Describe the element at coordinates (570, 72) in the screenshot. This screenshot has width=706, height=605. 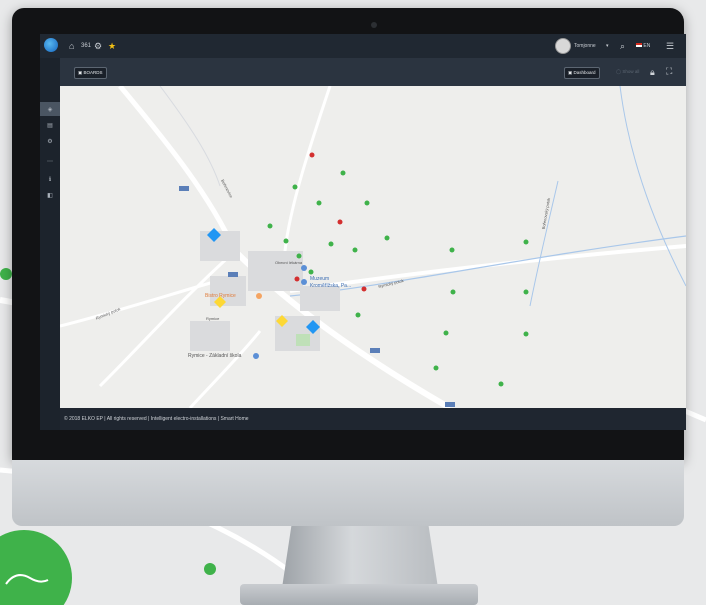
I see `dashboard-icon: ▣` at that location.